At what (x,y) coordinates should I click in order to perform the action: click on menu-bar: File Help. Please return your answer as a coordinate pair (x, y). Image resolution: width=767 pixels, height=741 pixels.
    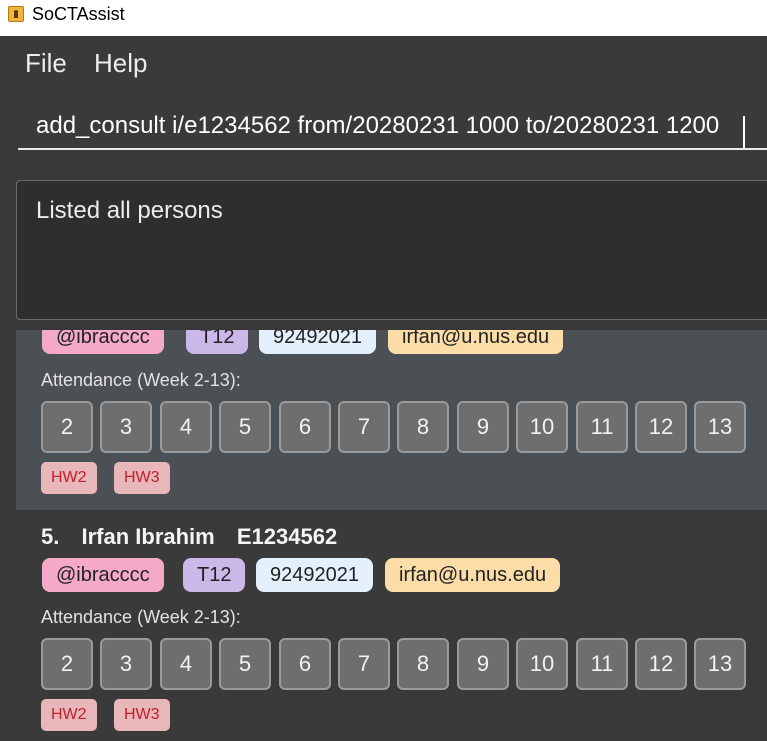
    Looking at the image, I should click on (383, 64).